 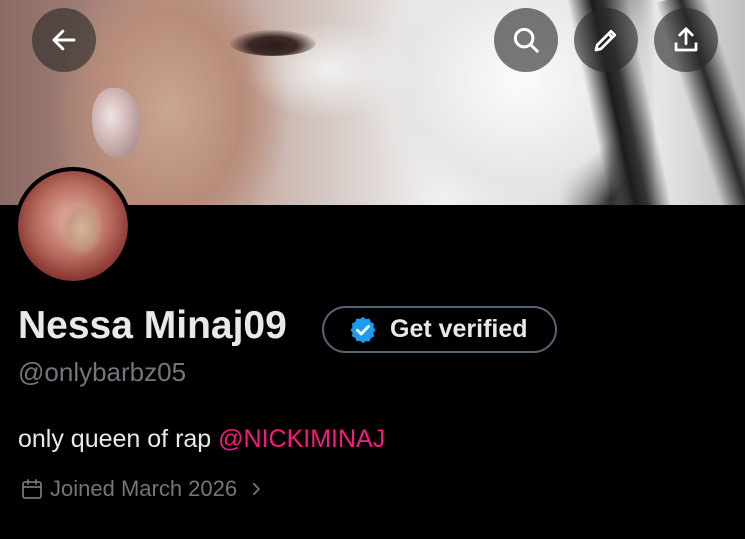 What do you see at coordinates (32, 489) in the screenshot?
I see `calendar-icon` at bounding box center [32, 489].